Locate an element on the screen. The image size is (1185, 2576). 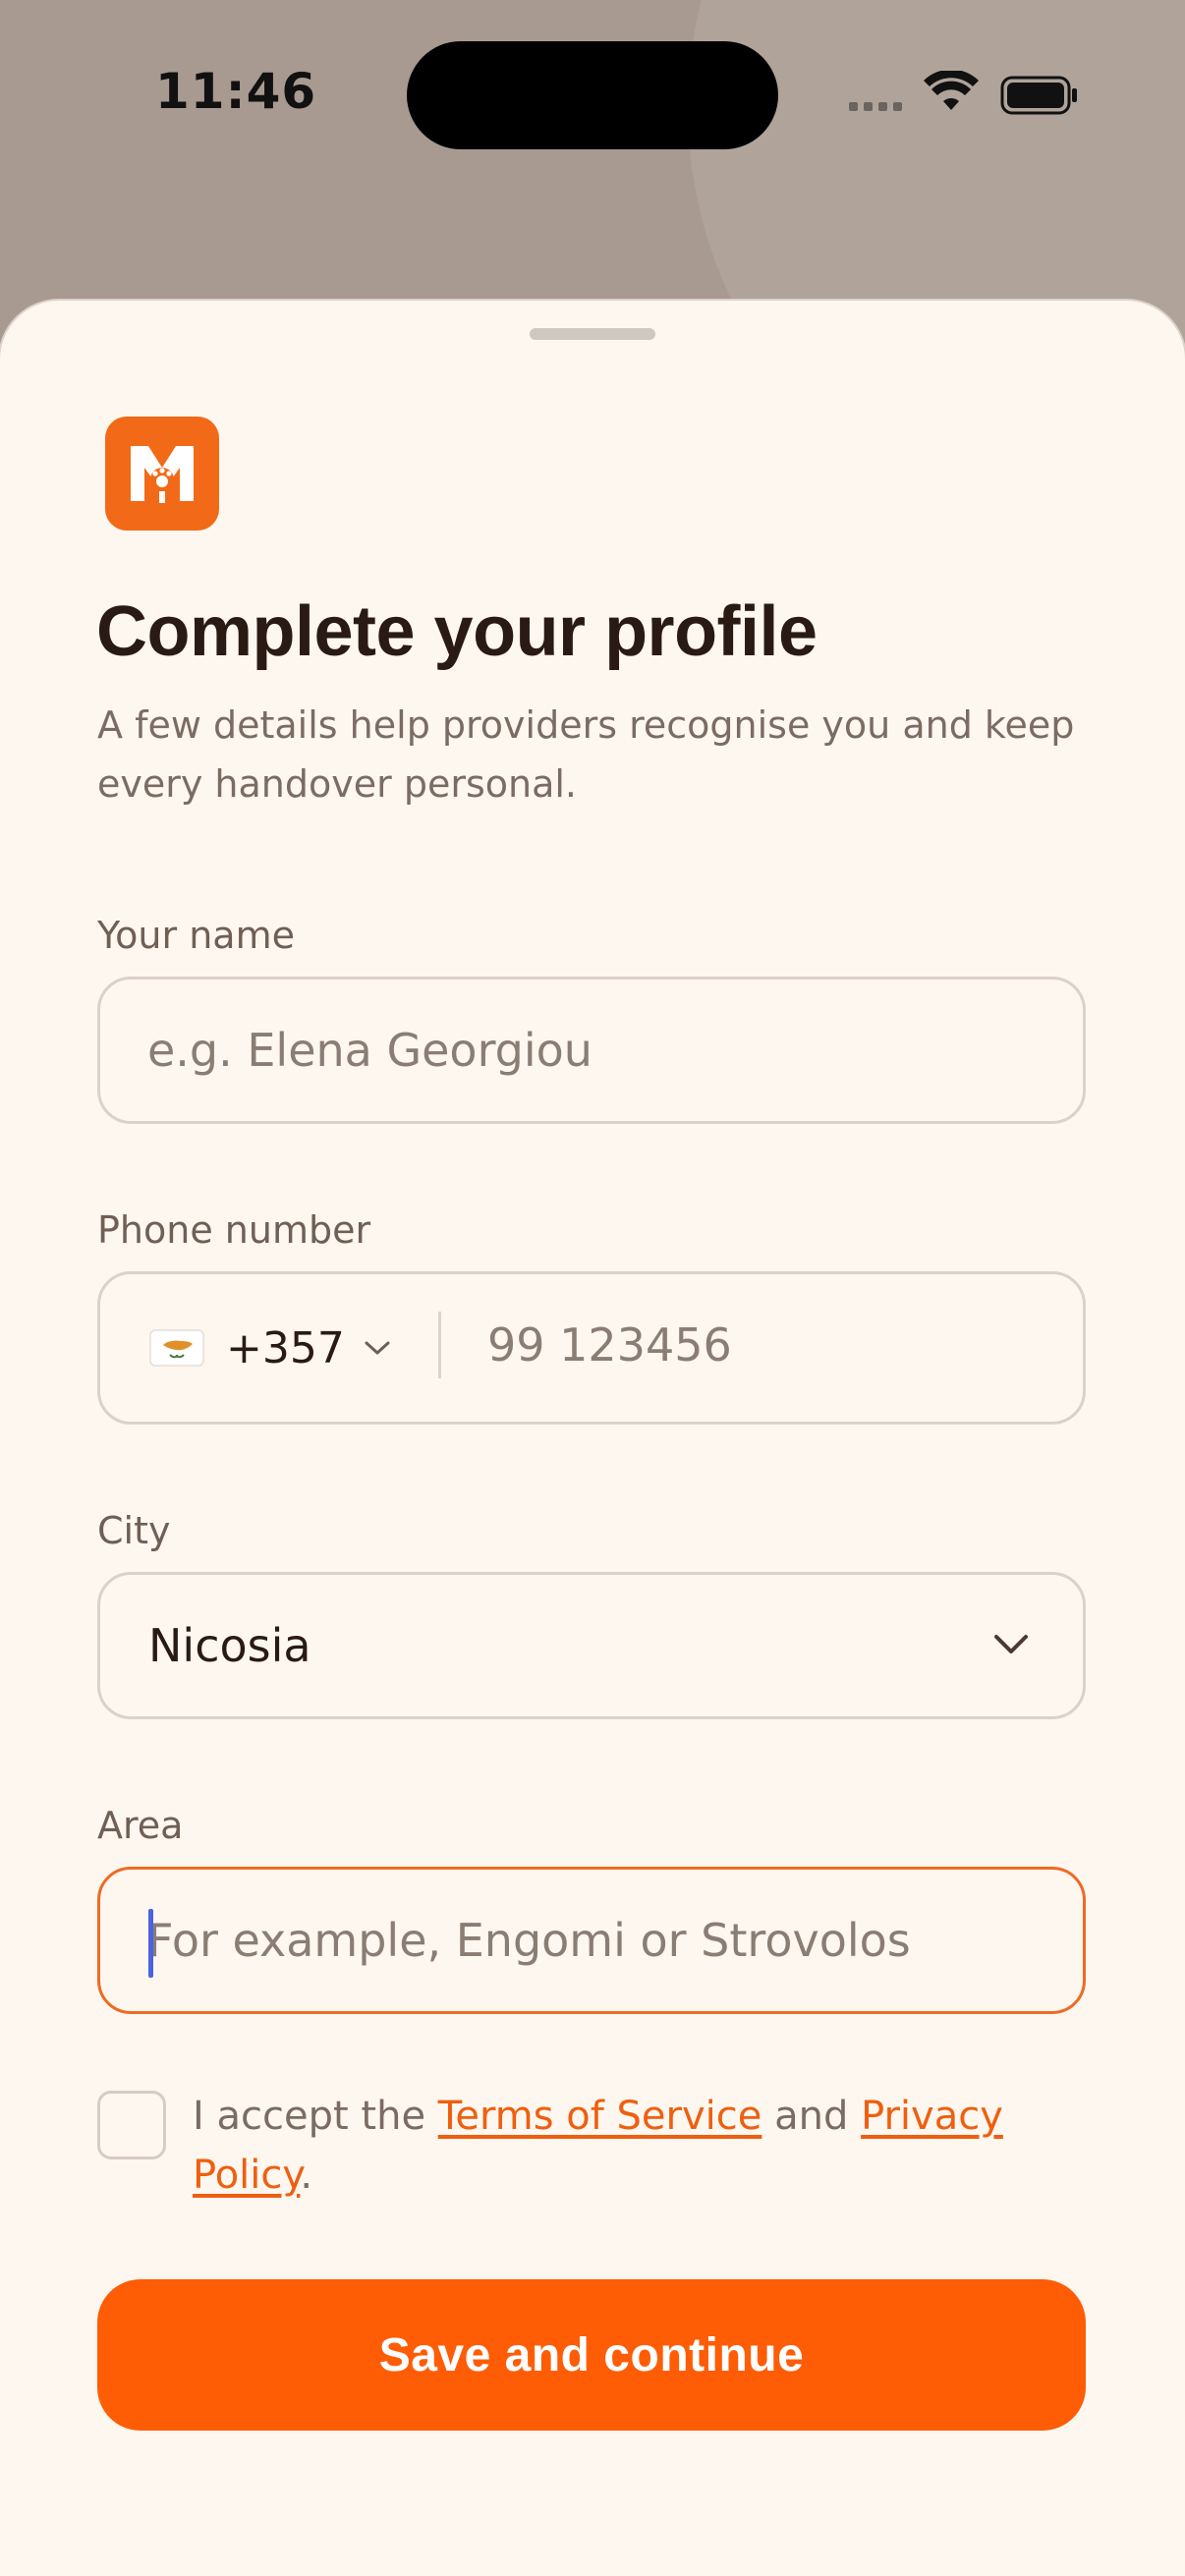
terms-of-service-link: Terms of Service is located at coordinates (600, 2116).